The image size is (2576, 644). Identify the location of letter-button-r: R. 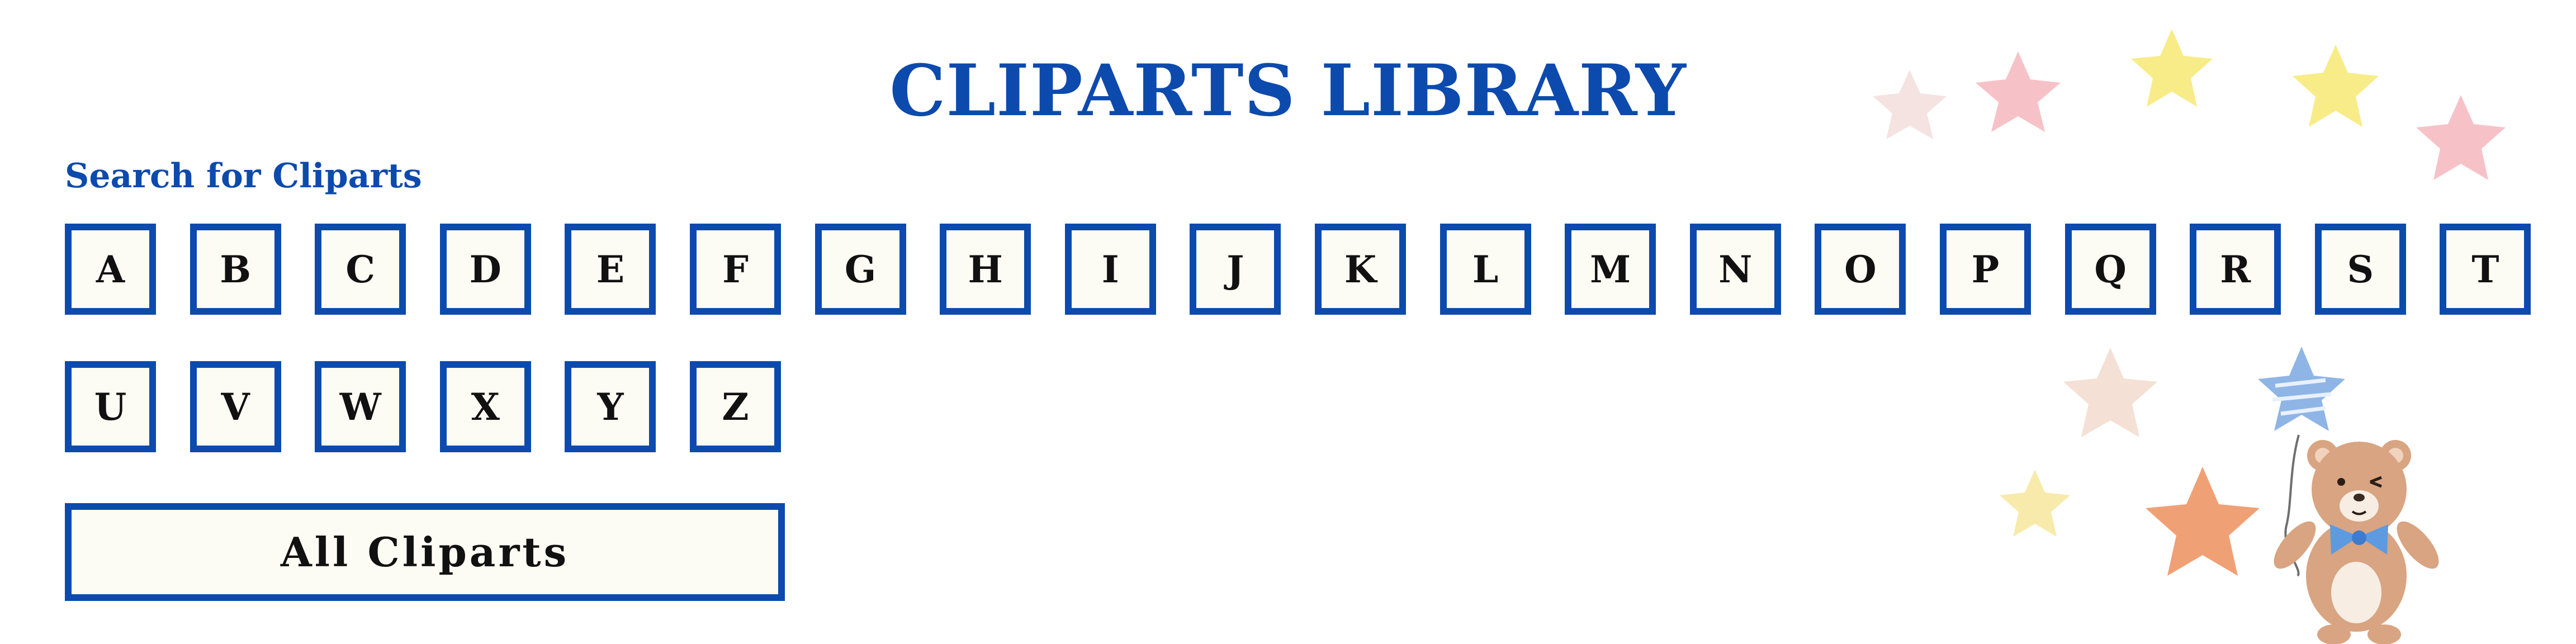
(2235, 269).